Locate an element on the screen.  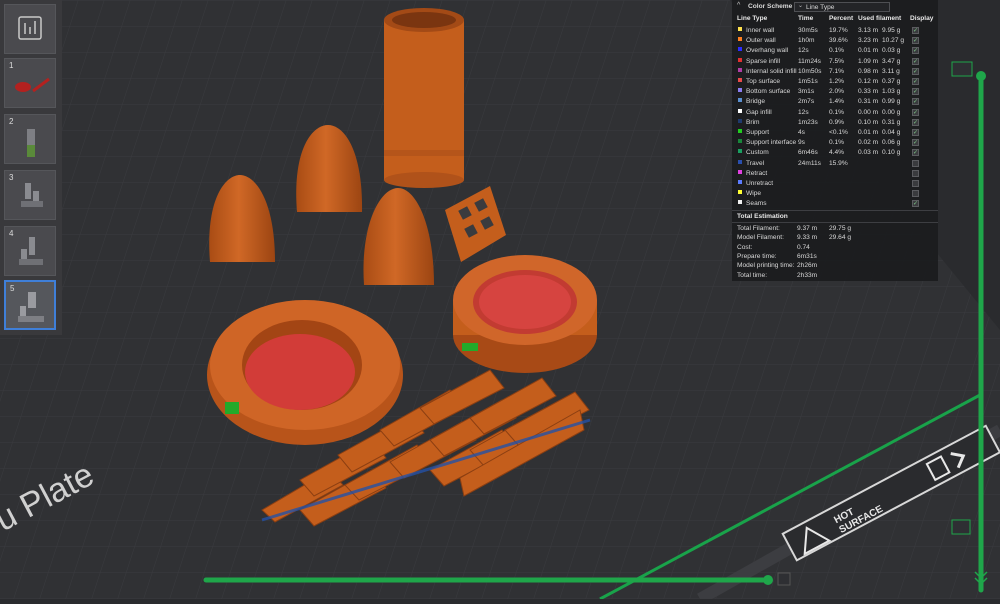
bottom-layer-handle is located at coordinates (961, 527).